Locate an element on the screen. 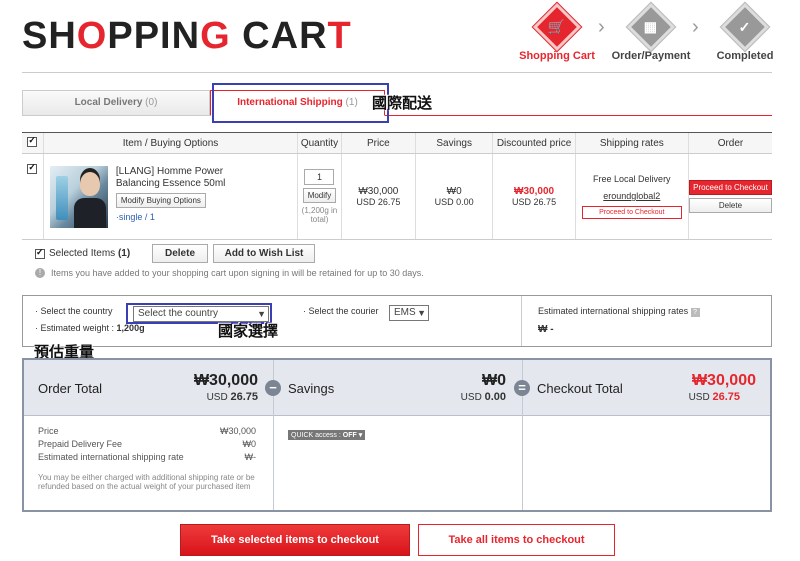 This screenshot has height=561, width=800. select-all-checkbox is located at coordinates (32, 141).